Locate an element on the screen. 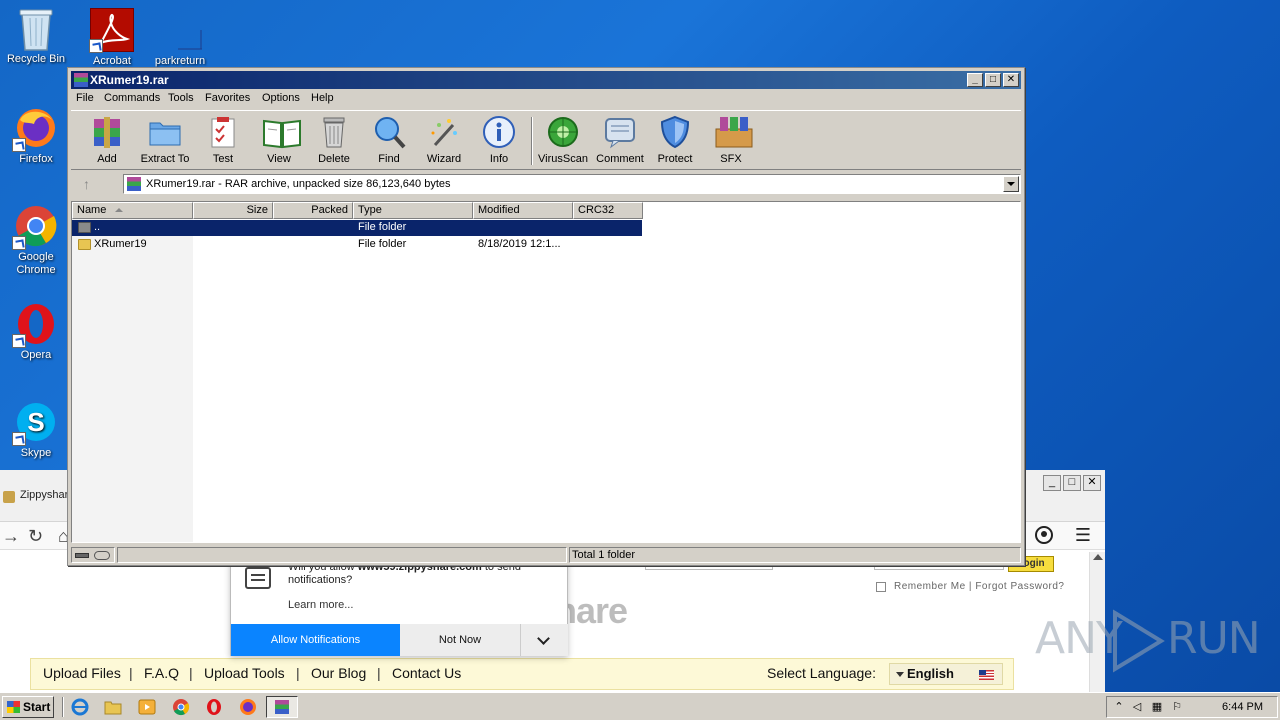  desktop-icon-opera: Opera is located at coordinates (36, 332).